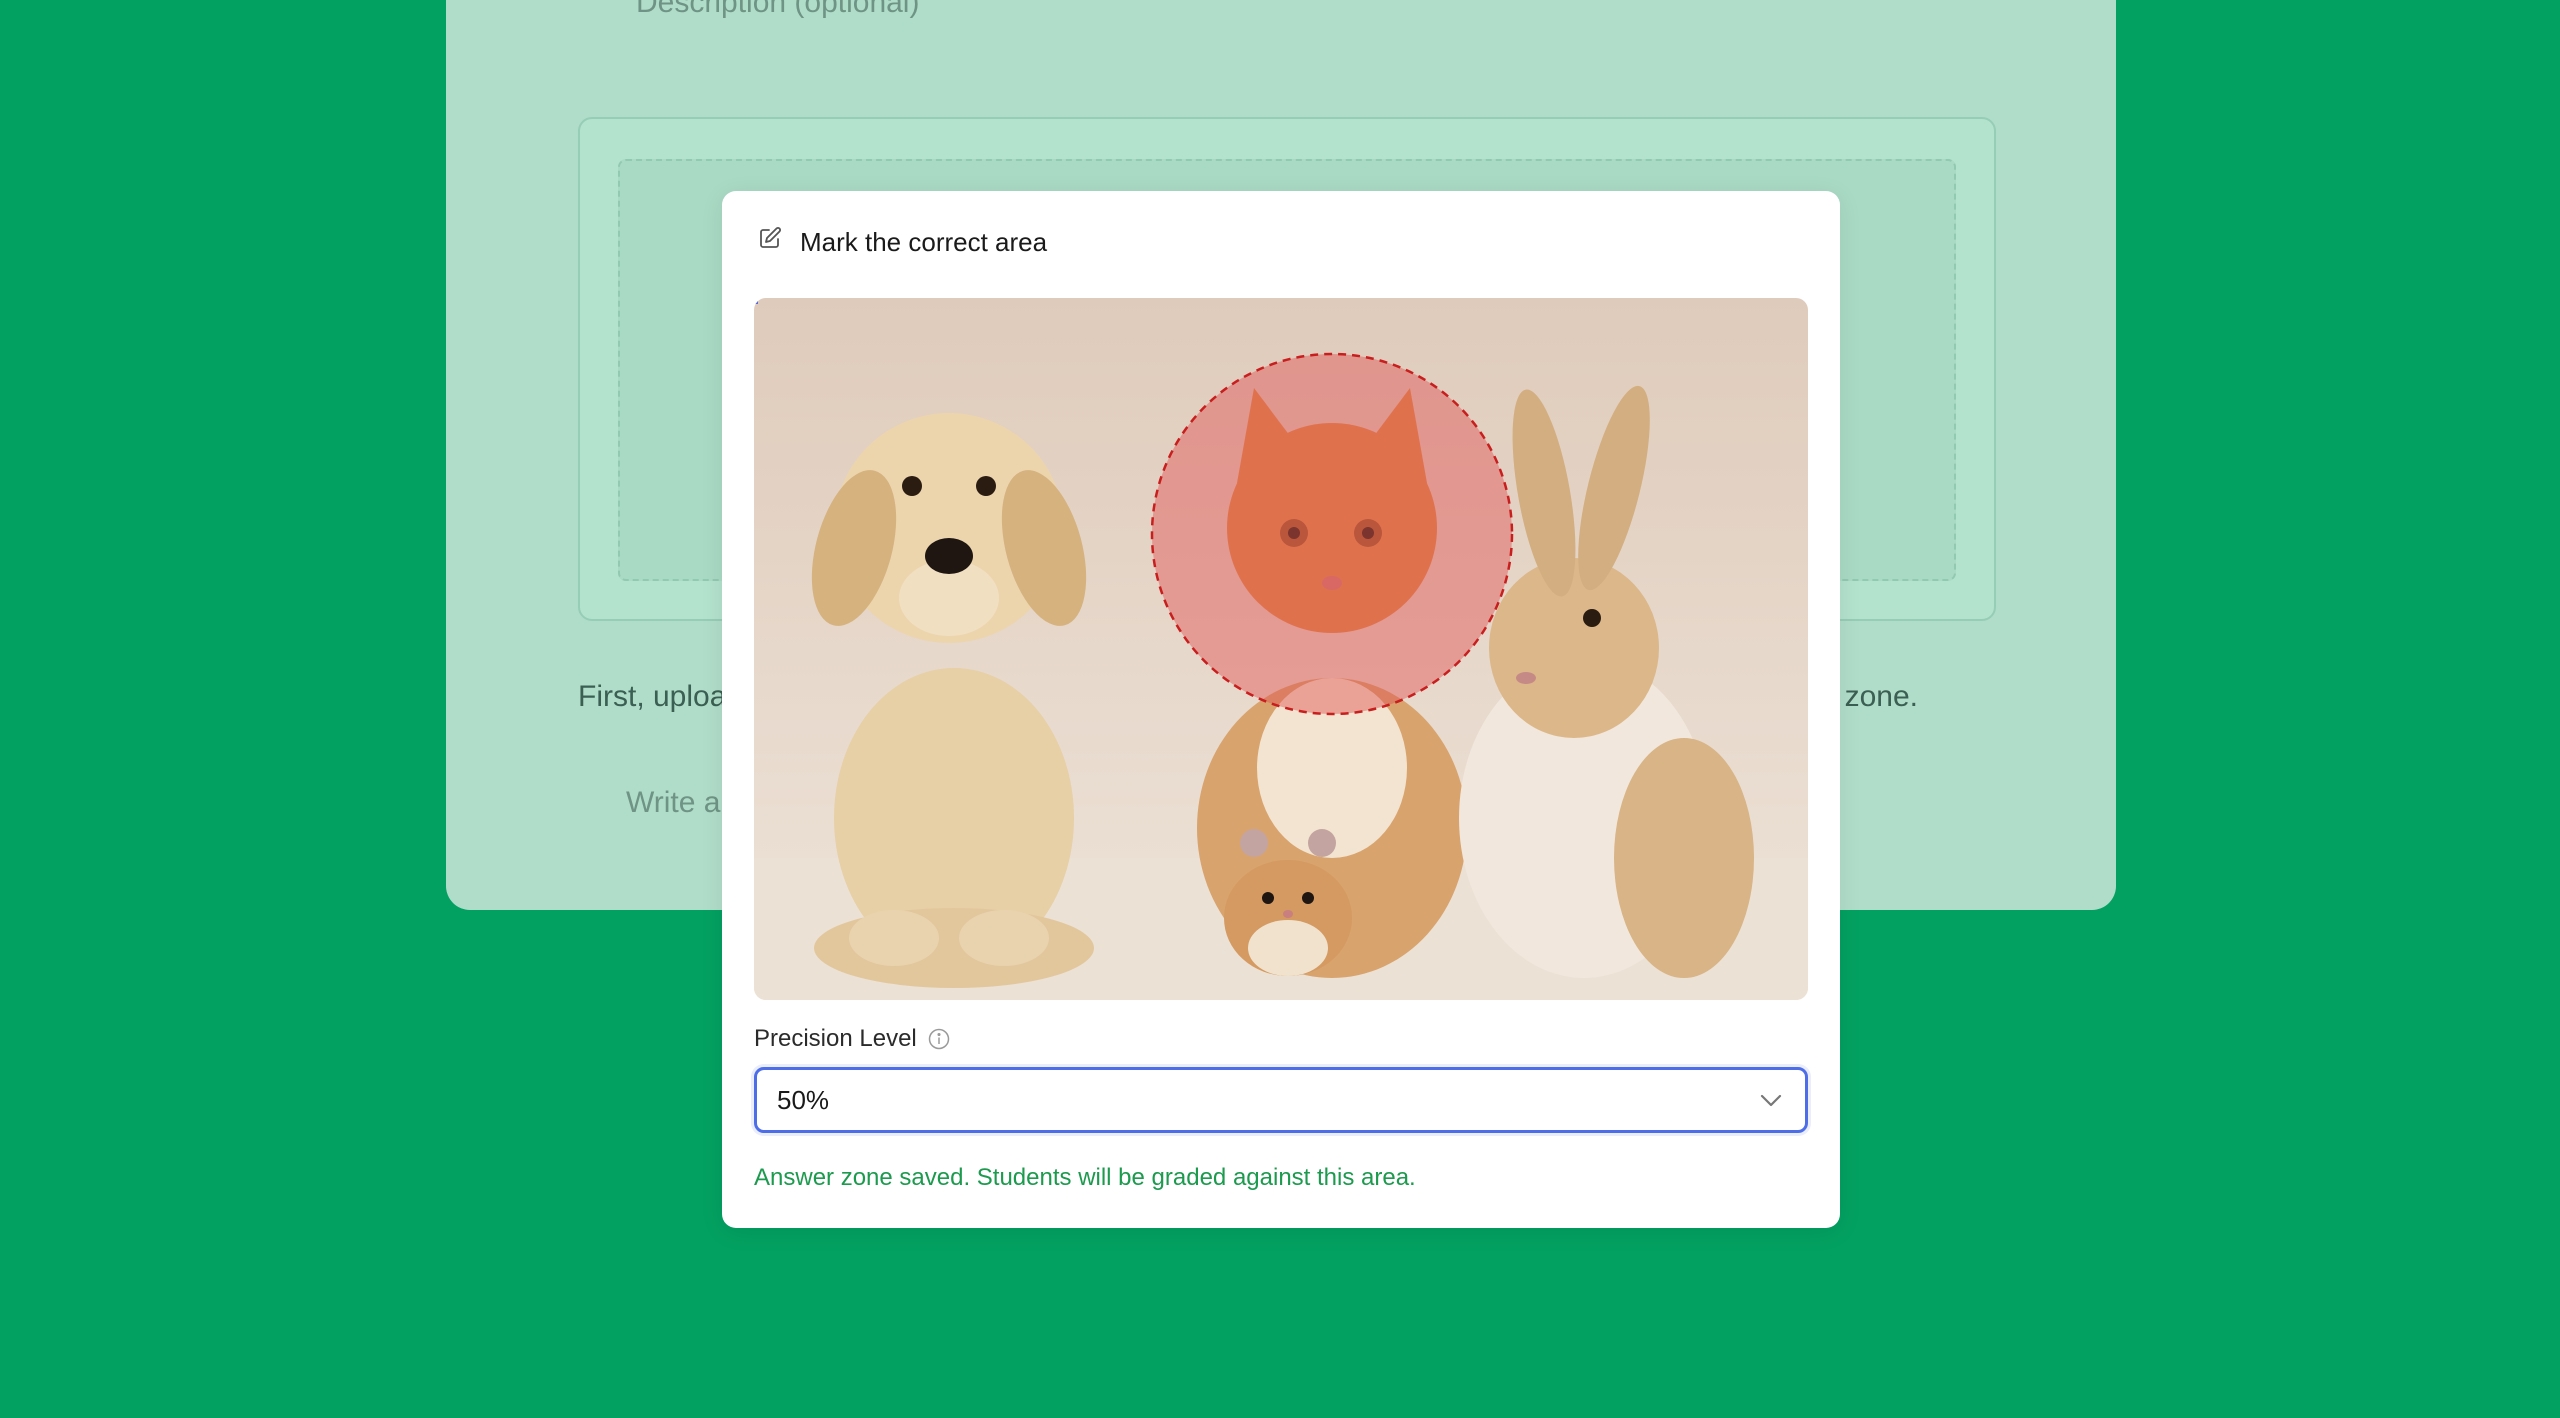 The width and height of the screenshot is (2560, 1418). What do you see at coordinates (652, 696) in the screenshot?
I see `instructions-text-left: First, uploa` at bounding box center [652, 696].